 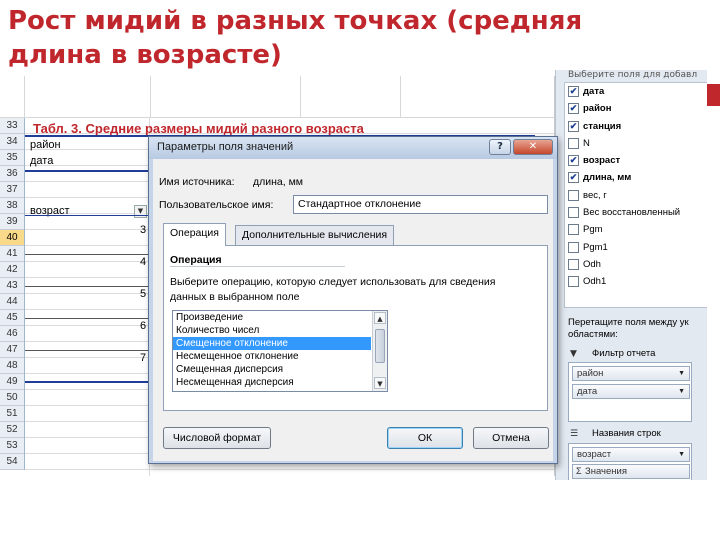 I want to click on field-label: Odh, so click(x=592, y=264).